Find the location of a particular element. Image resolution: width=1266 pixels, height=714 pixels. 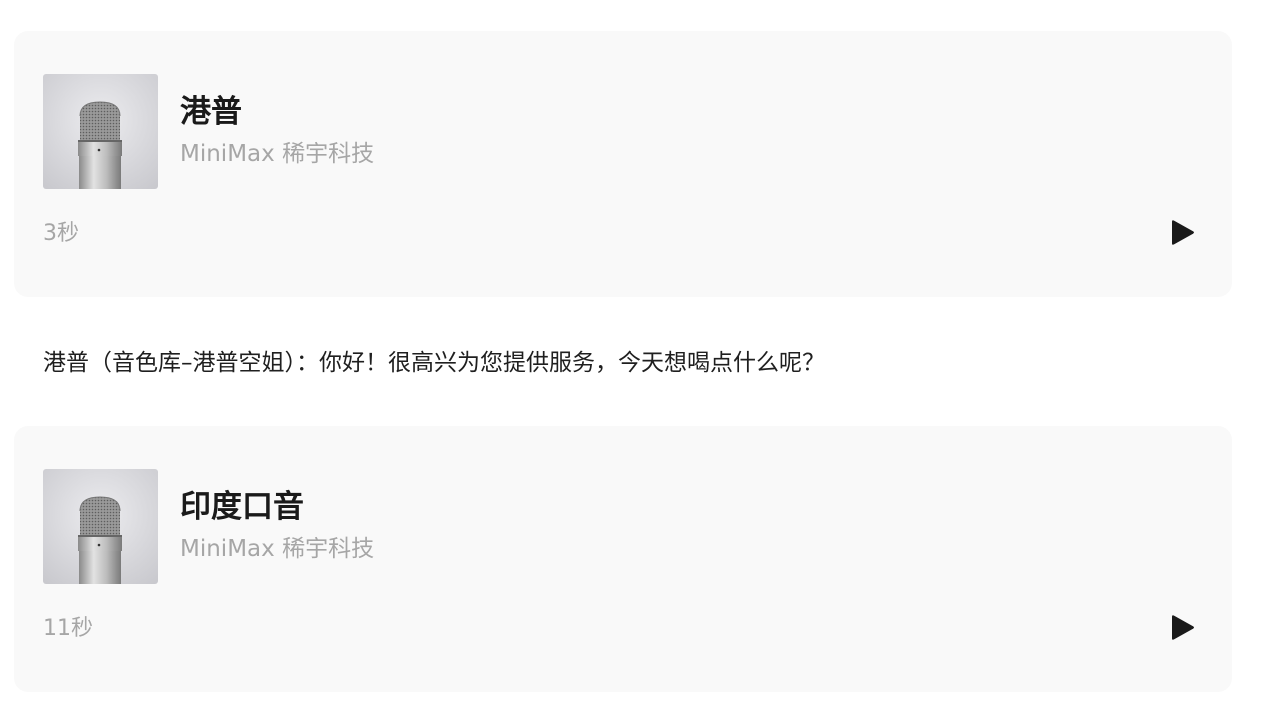

voice-sample-text: 港普（音色库–港普空姐）：你好！很高兴为您提供服务，今天想喝点什么呢？ is located at coordinates (434, 363).